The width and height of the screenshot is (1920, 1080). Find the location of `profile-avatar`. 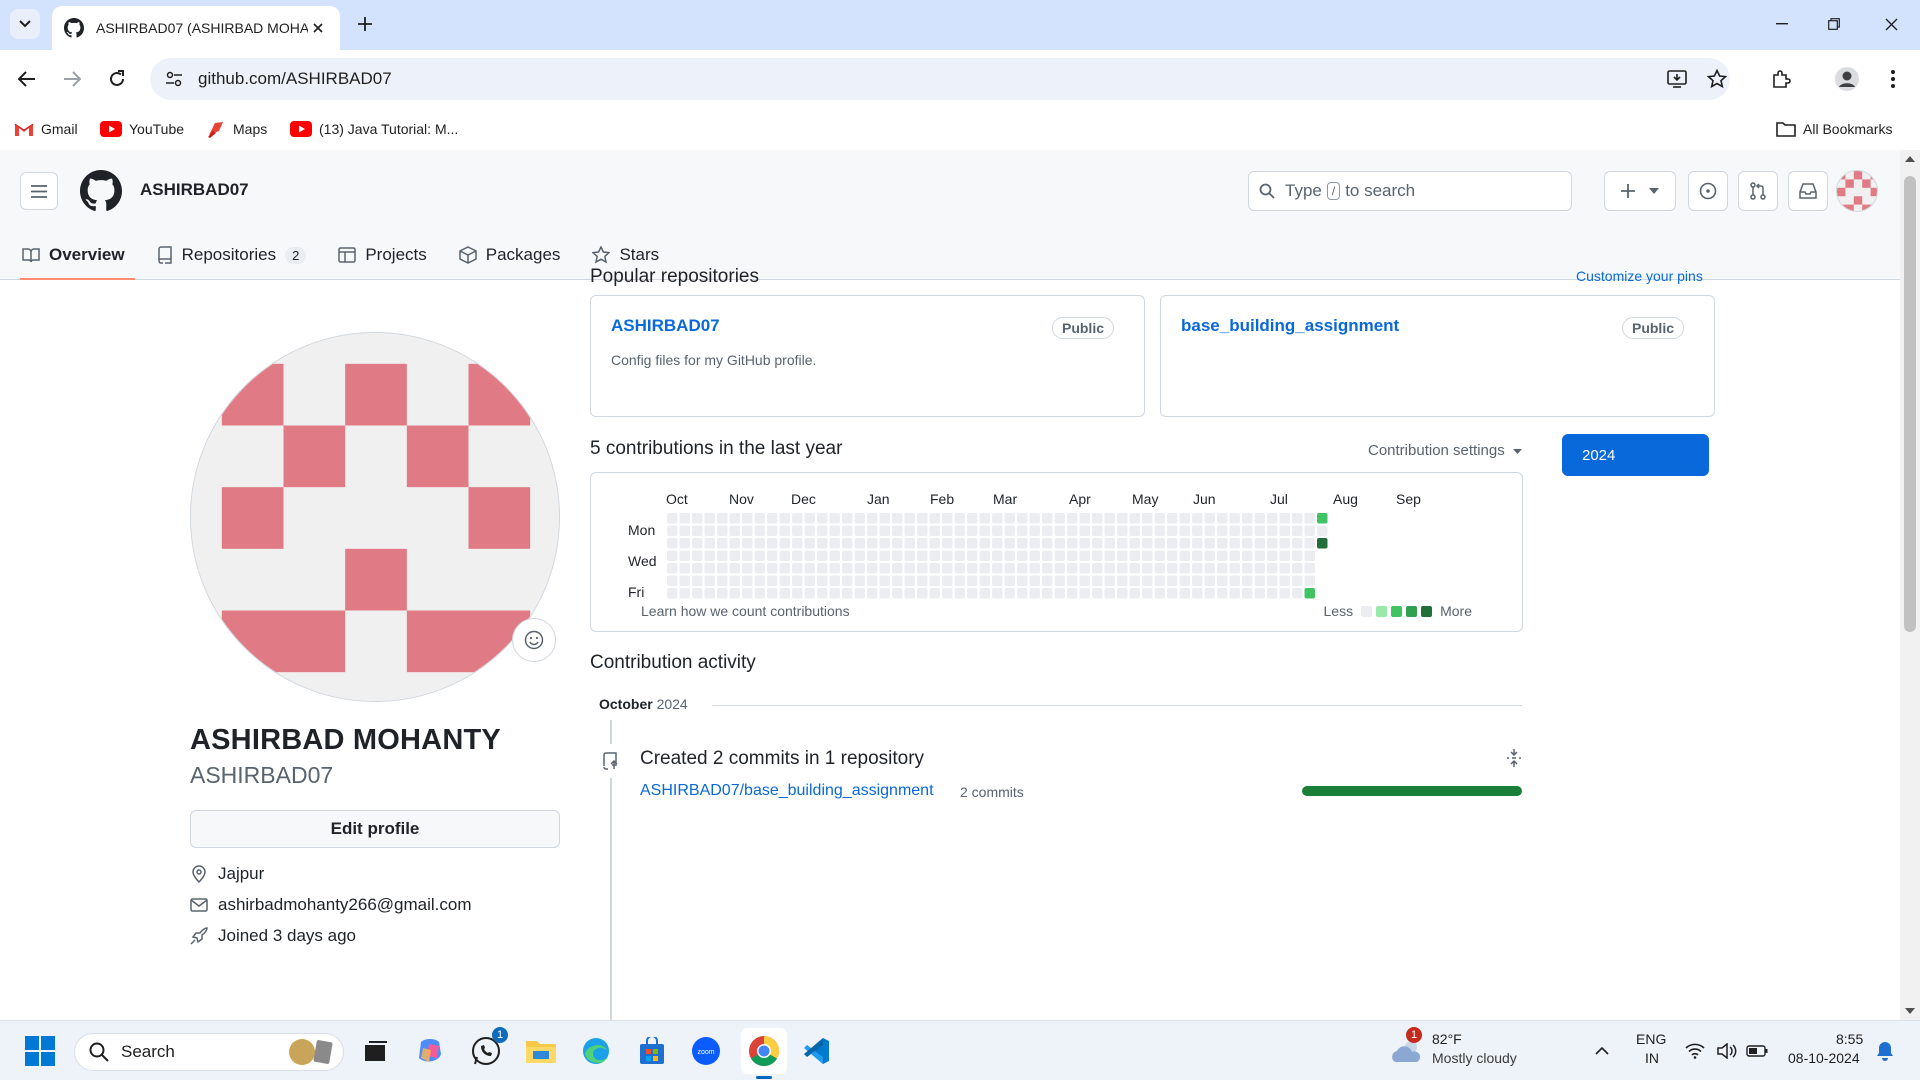

profile-avatar is located at coordinates (375, 517).